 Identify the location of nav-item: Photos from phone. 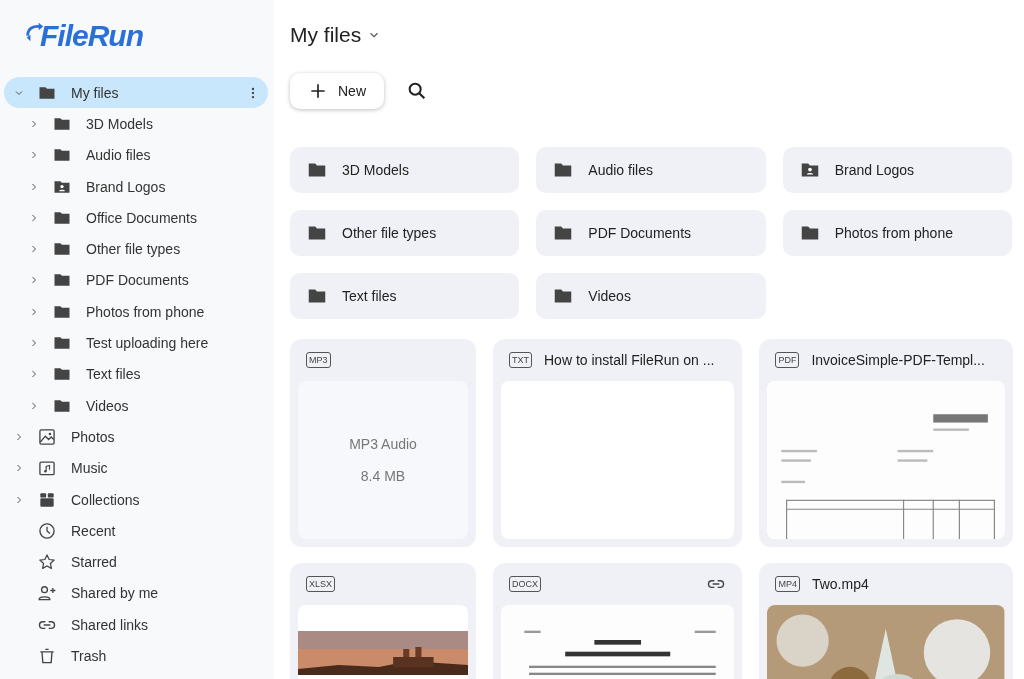
(136, 312).